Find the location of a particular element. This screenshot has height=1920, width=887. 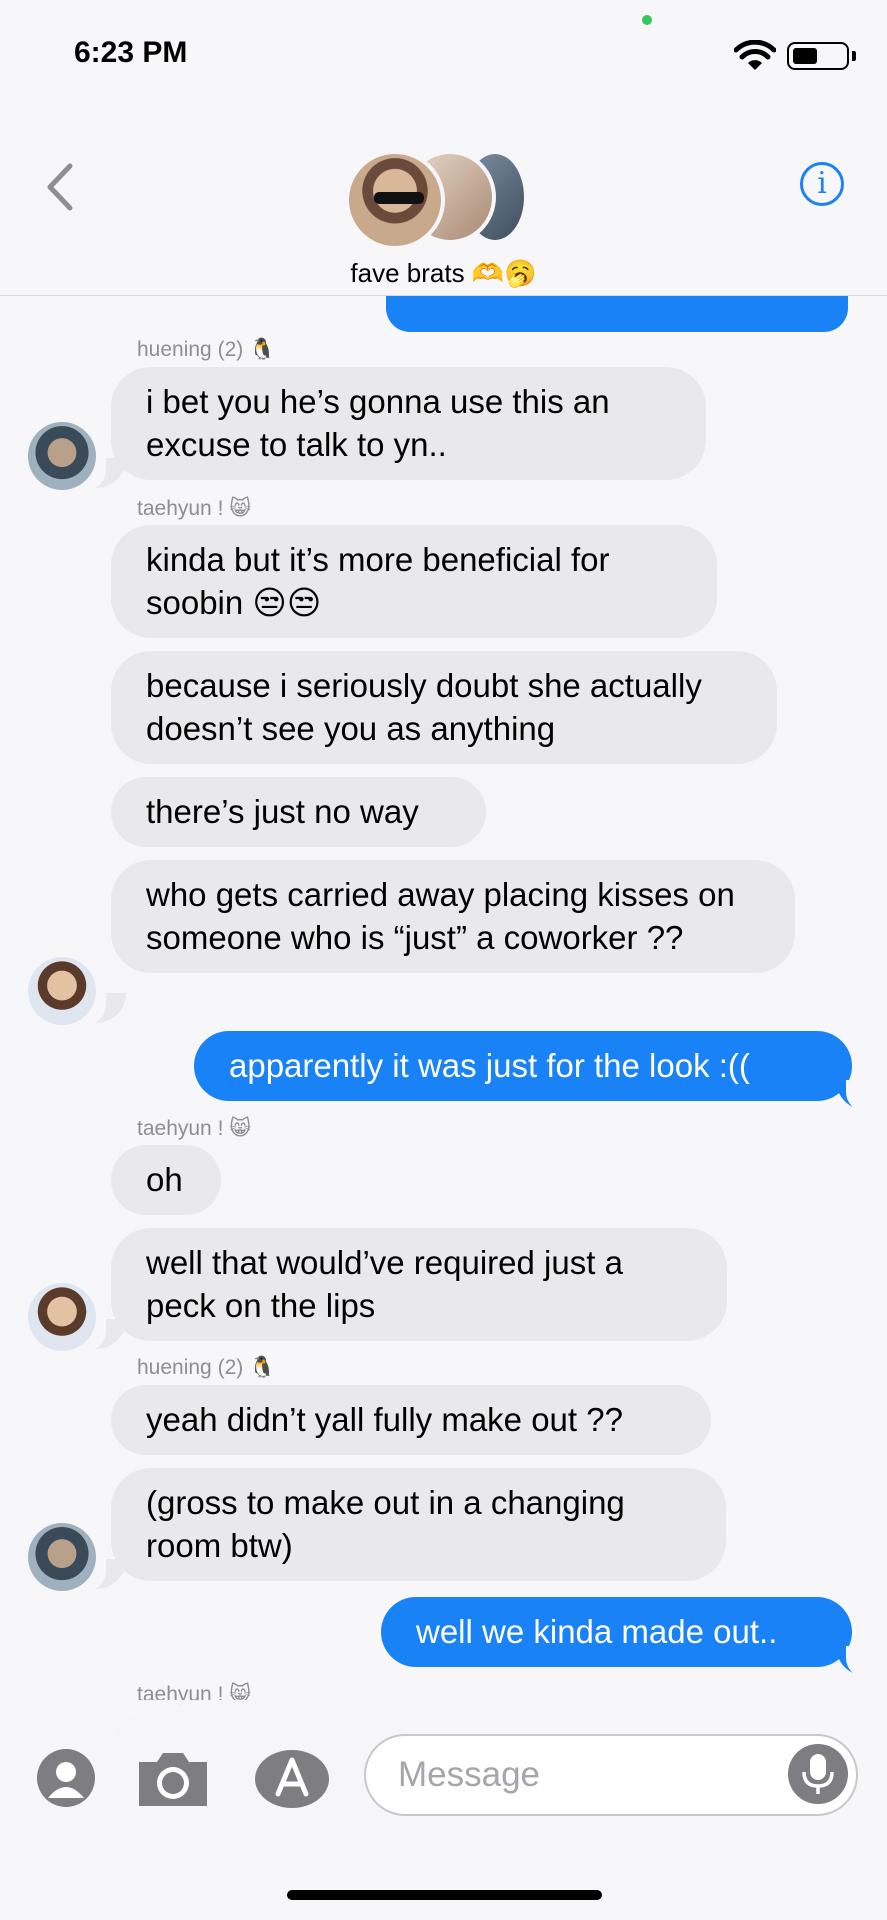

app-store-icon is located at coordinates (292, 1779).